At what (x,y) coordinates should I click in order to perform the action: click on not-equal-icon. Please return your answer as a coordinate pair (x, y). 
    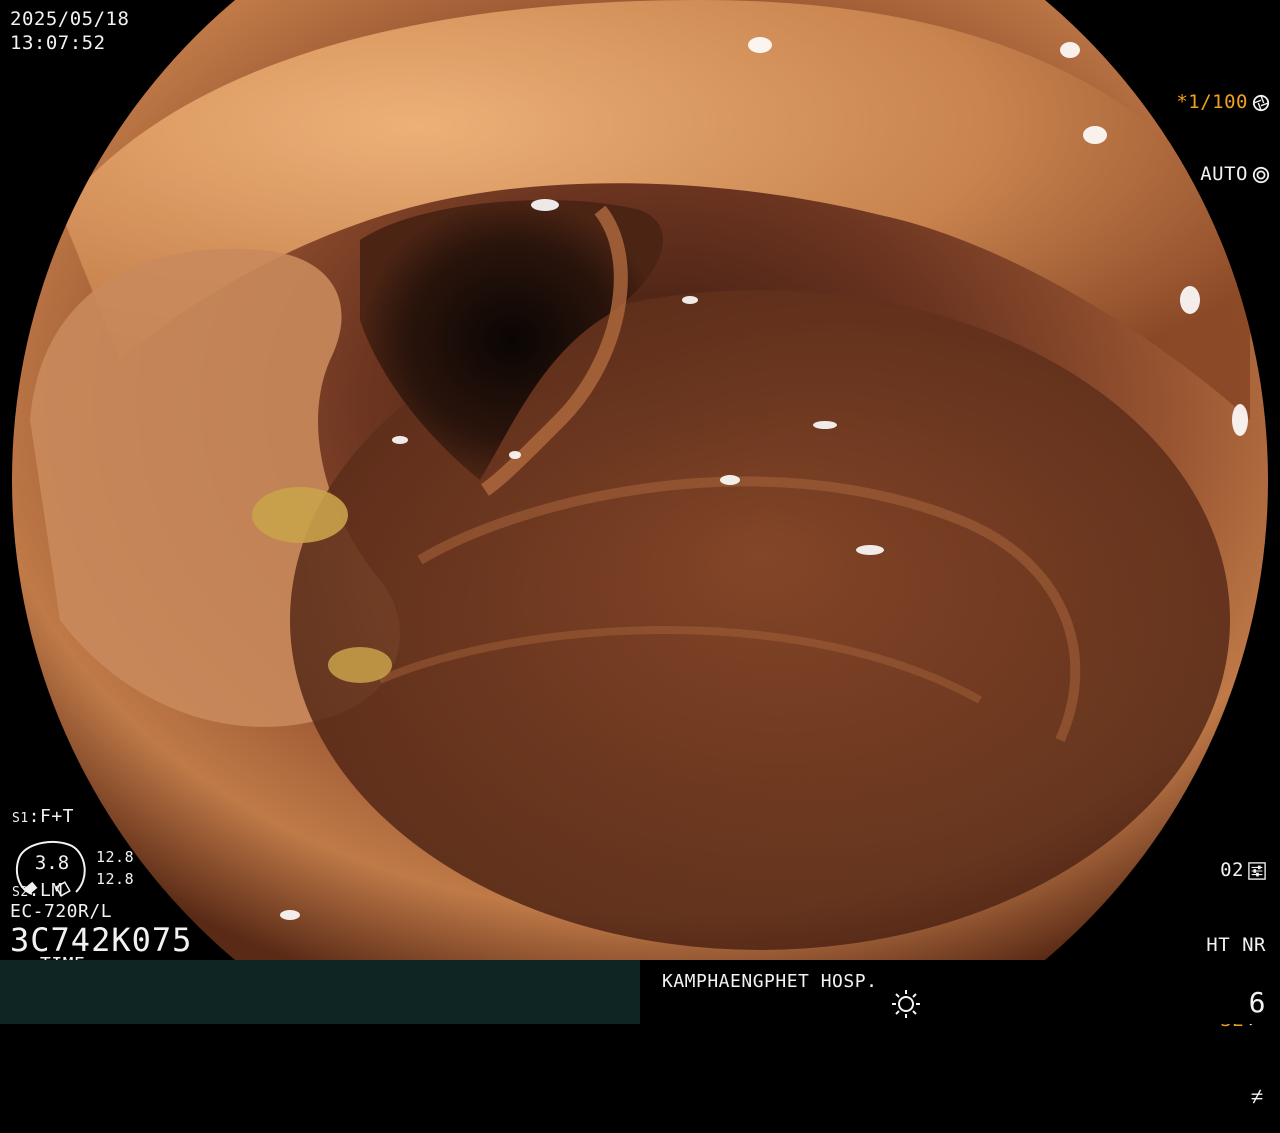
    Looking at the image, I should click on (1257, 1096).